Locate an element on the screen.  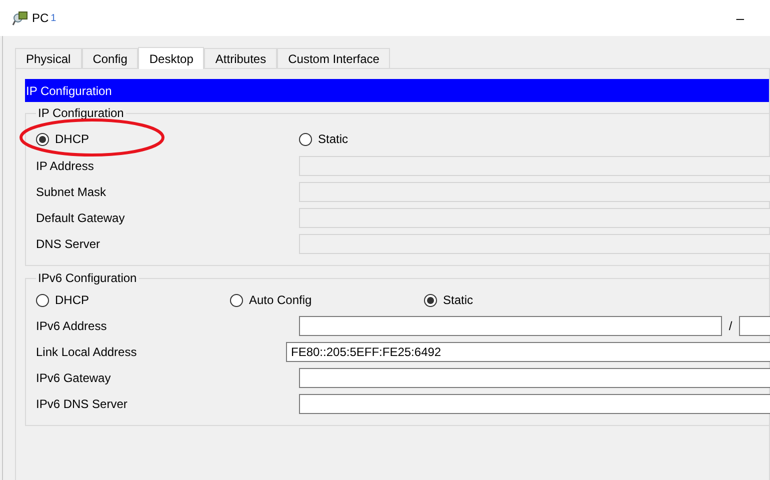
tab: Attributes is located at coordinates (241, 58).